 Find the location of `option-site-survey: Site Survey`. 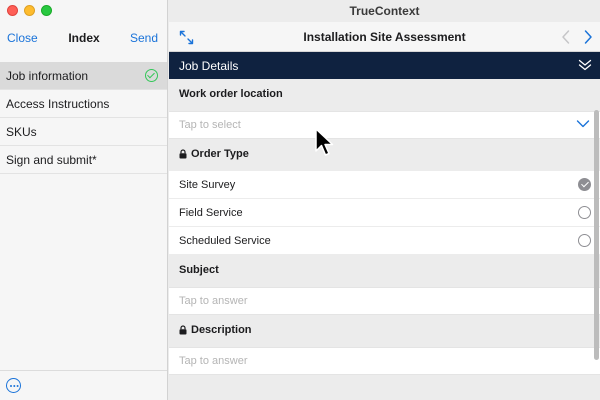

option-site-survey: Site Survey is located at coordinates (384, 185).